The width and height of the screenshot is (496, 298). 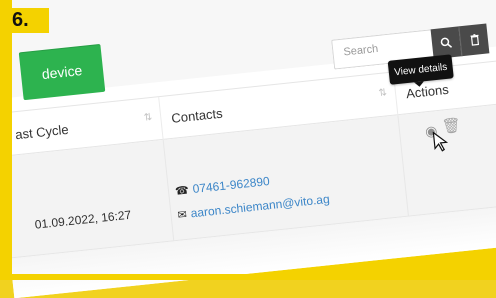 What do you see at coordinates (181, 190) in the screenshot?
I see `phone-icon: ☎` at bounding box center [181, 190].